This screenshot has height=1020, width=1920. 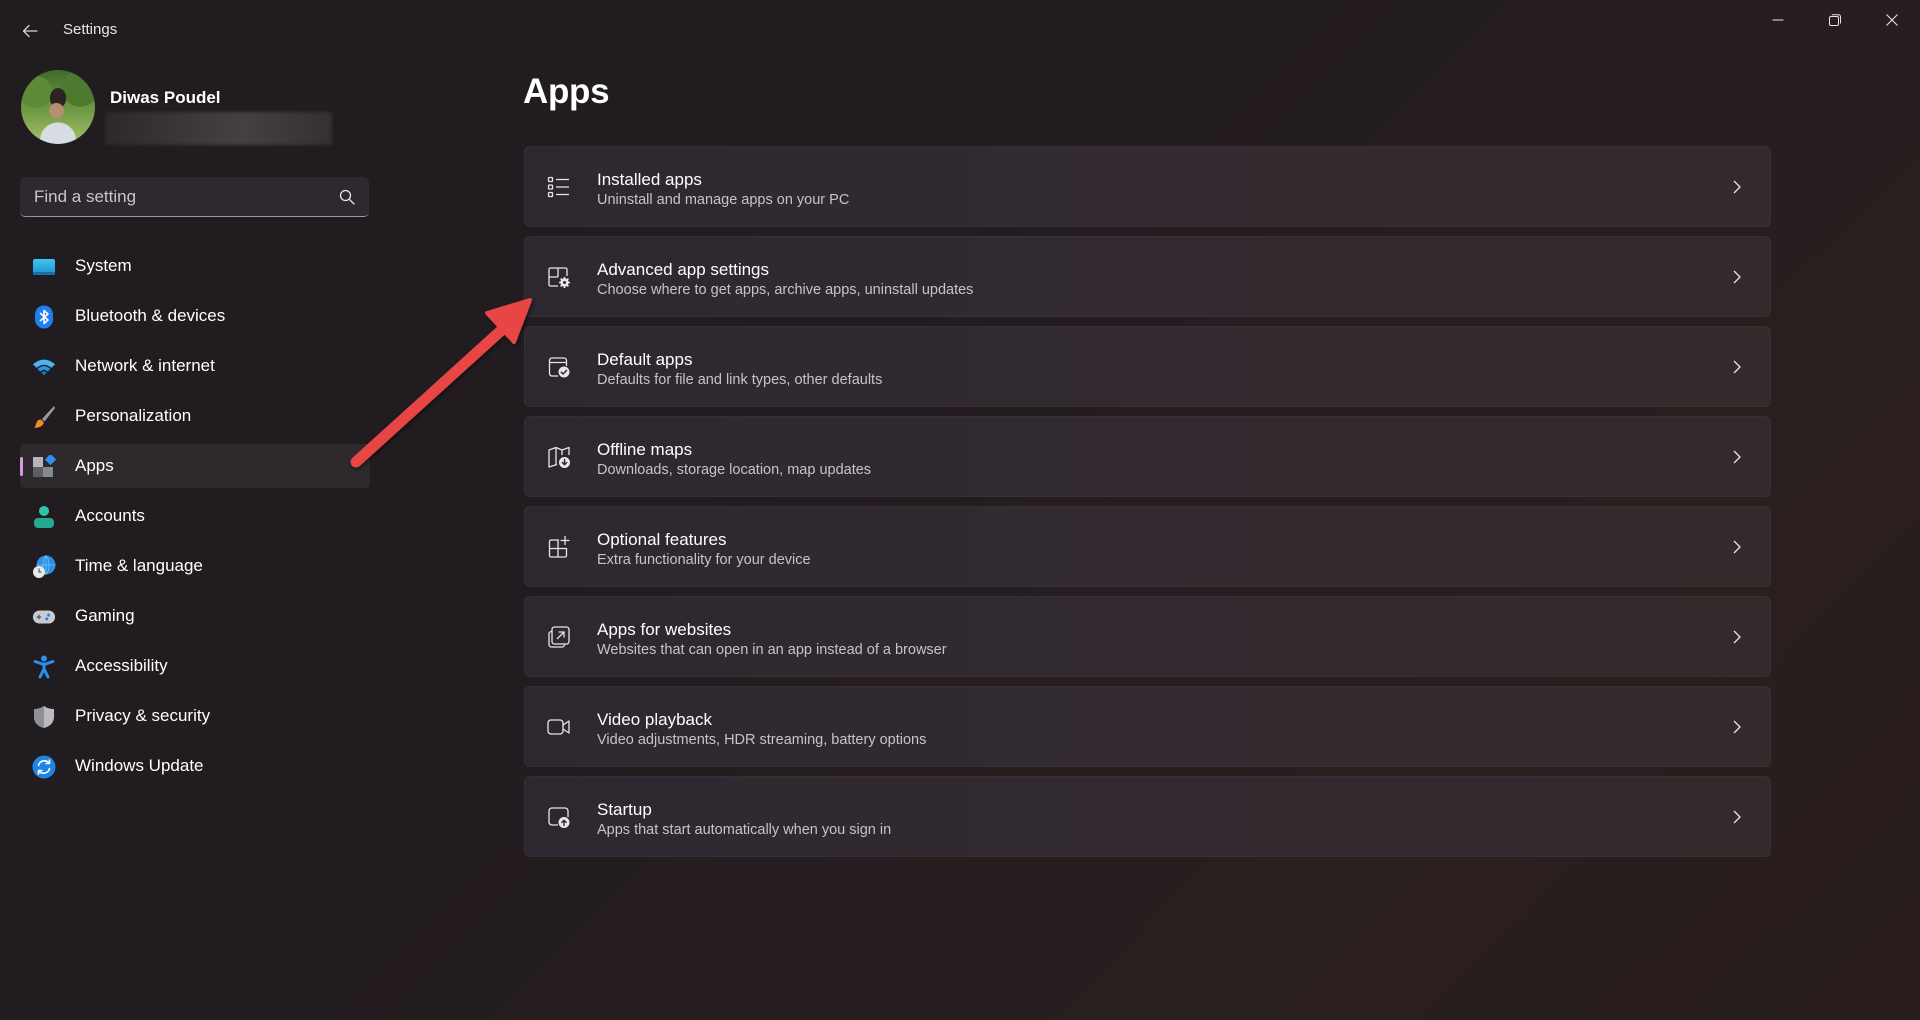 What do you see at coordinates (44, 467) in the screenshot?
I see `apps-icon` at bounding box center [44, 467].